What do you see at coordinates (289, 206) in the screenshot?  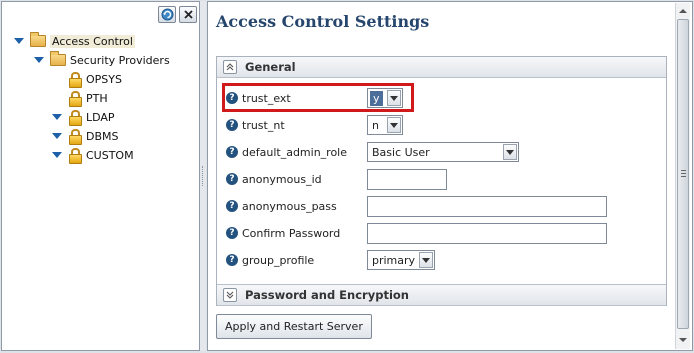 I see `field-label: anonymous_pass` at bounding box center [289, 206].